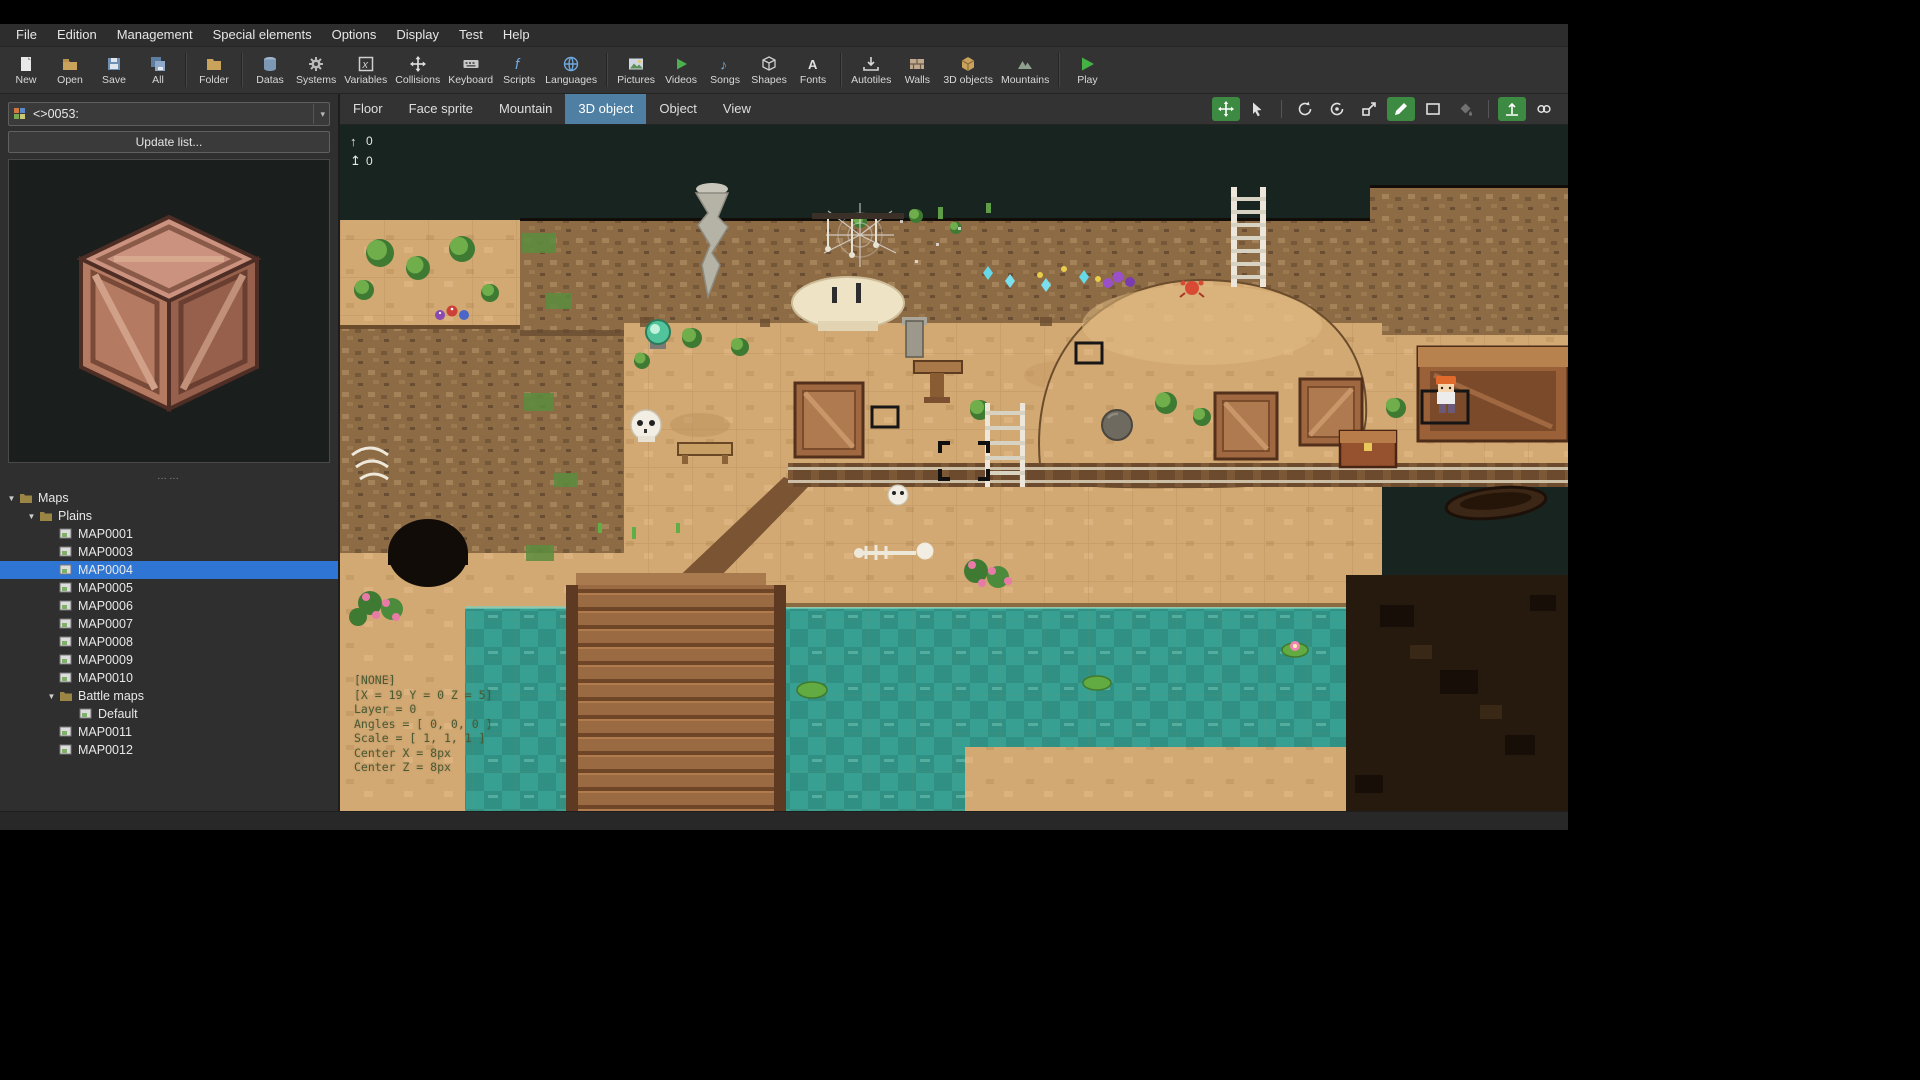 The width and height of the screenshot is (1920, 1080). What do you see at coordinates (769, 70) in the screenshot?
I see `toolbar-shapes-button: Shapes` at bounding box center [769, 70].